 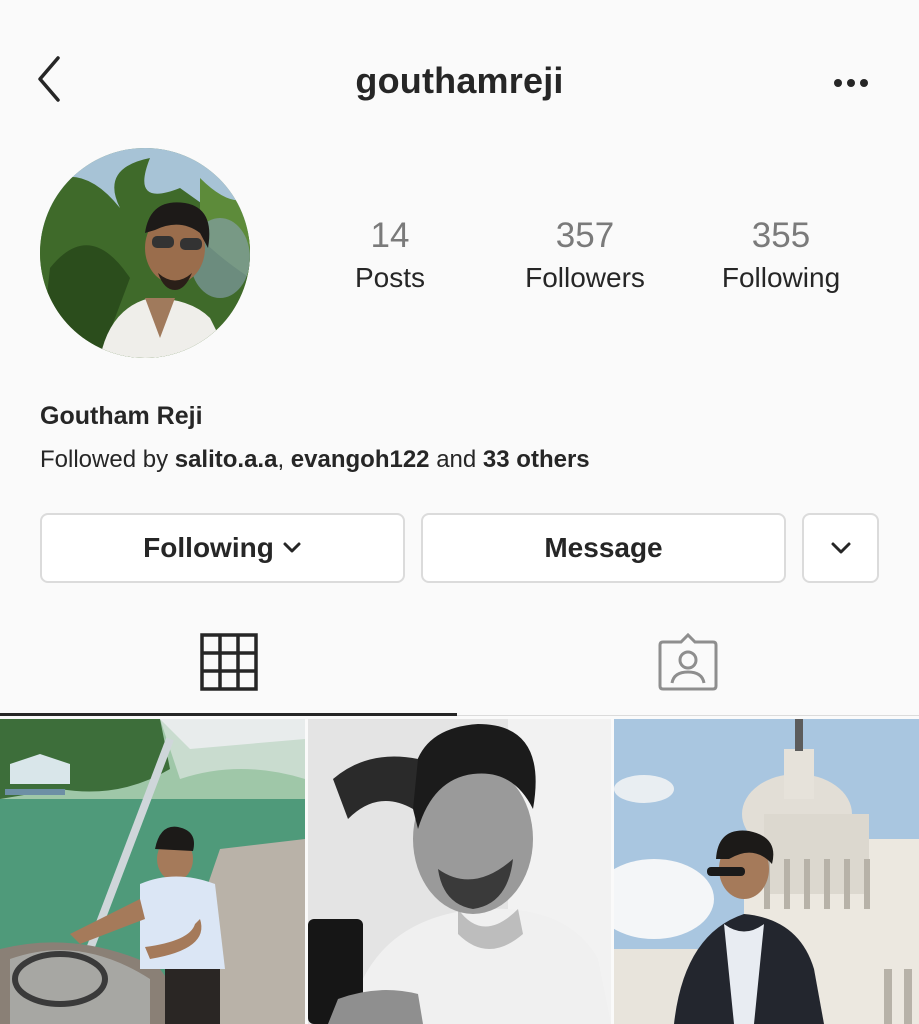 What do you see at coordinates (360, 459) in the screenshot?
I see `followed-by-user-2: evangoh122` at bounding box center [360, 459].